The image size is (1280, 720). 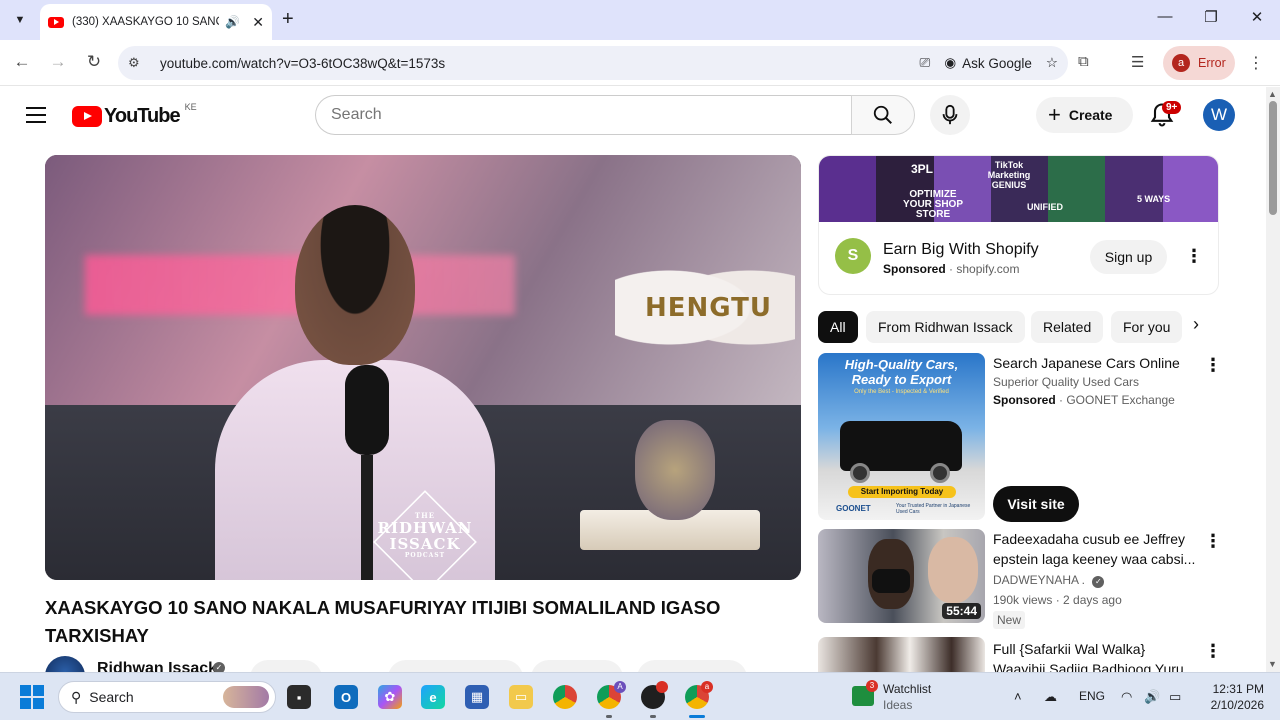 I want to click on microphone-icon, so click(x=950, y=114).